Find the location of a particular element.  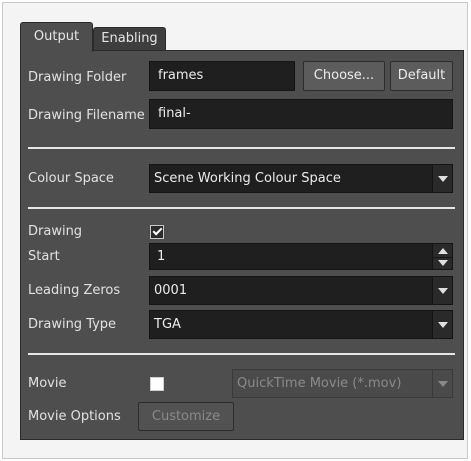

movie-format-dropdown: QuickTime Movie (*.mov) is located at coordinates (342, 383).